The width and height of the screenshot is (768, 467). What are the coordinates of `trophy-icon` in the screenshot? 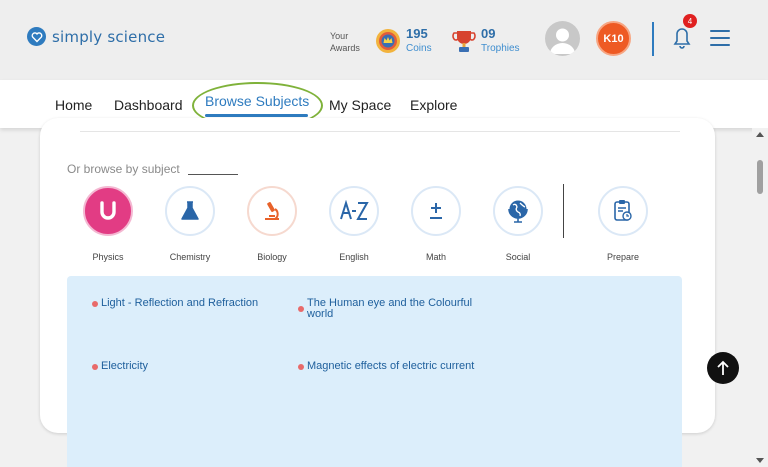 It's located at (464, 41).